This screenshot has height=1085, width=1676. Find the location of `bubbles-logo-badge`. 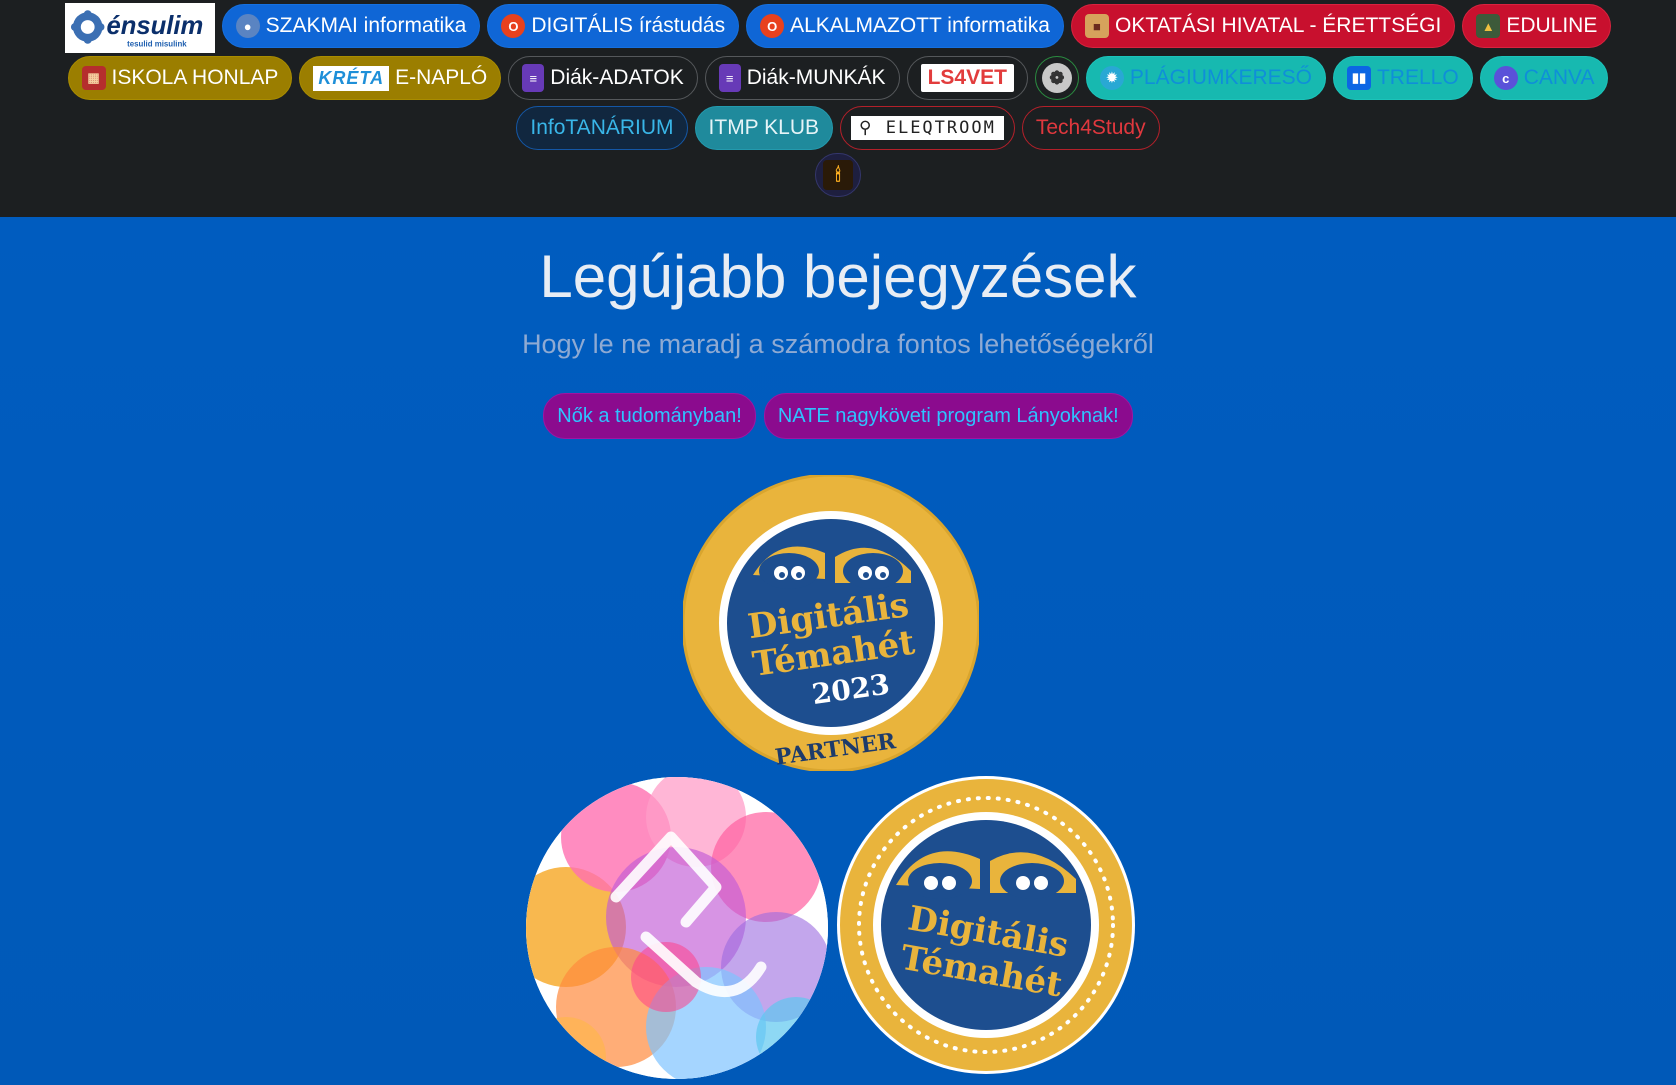

bubbles-logo-badge is located at coordinates (677, 928).